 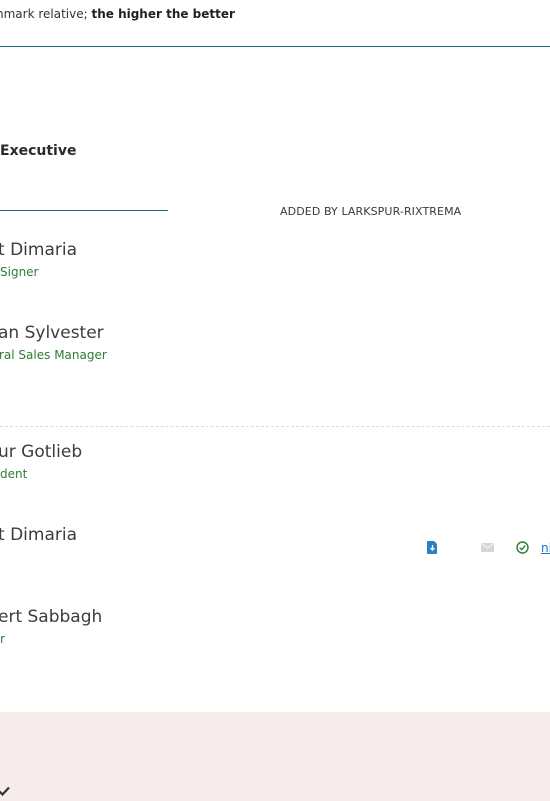 I want to click on contact-role: dent, so click(x=14, y=474).